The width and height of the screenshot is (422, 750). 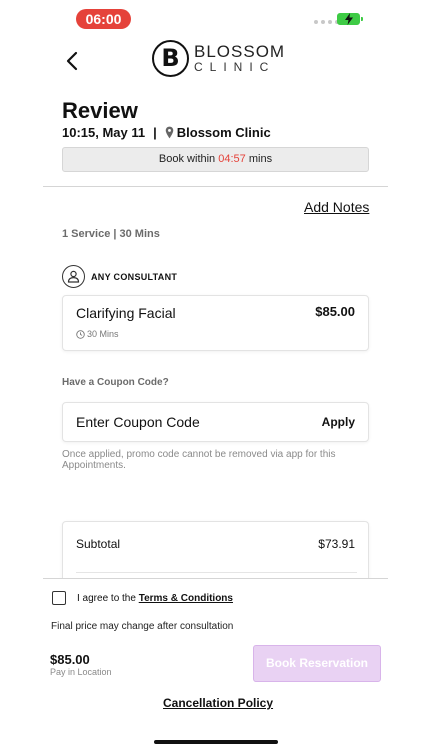 I want to click on signal-icon, so click(x=326, y=22).